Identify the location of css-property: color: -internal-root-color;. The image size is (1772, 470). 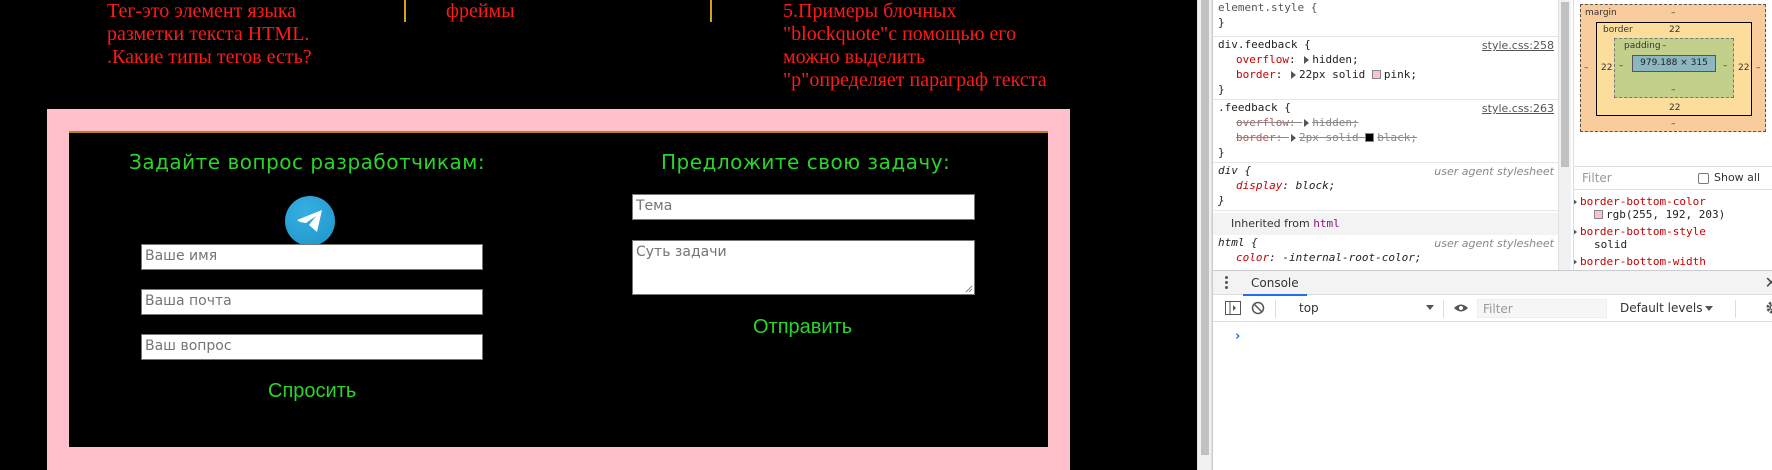
(1388, 257).